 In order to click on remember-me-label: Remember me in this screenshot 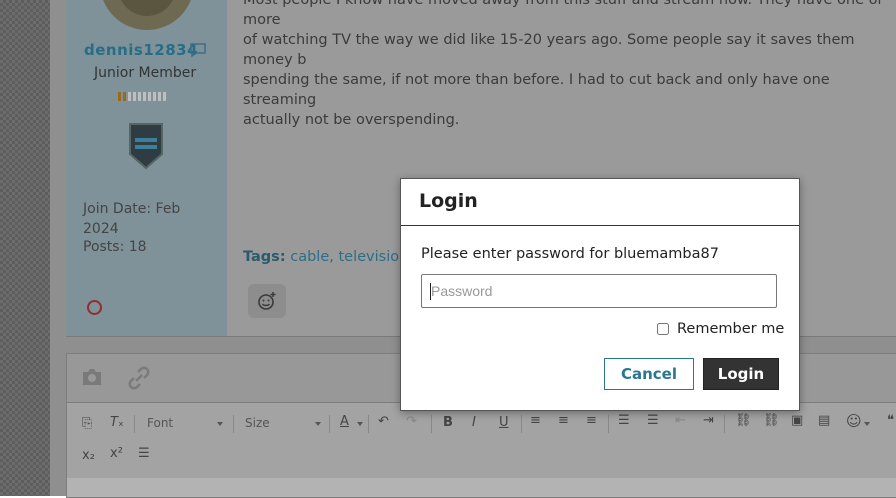, I will do `click(731, 329)`.